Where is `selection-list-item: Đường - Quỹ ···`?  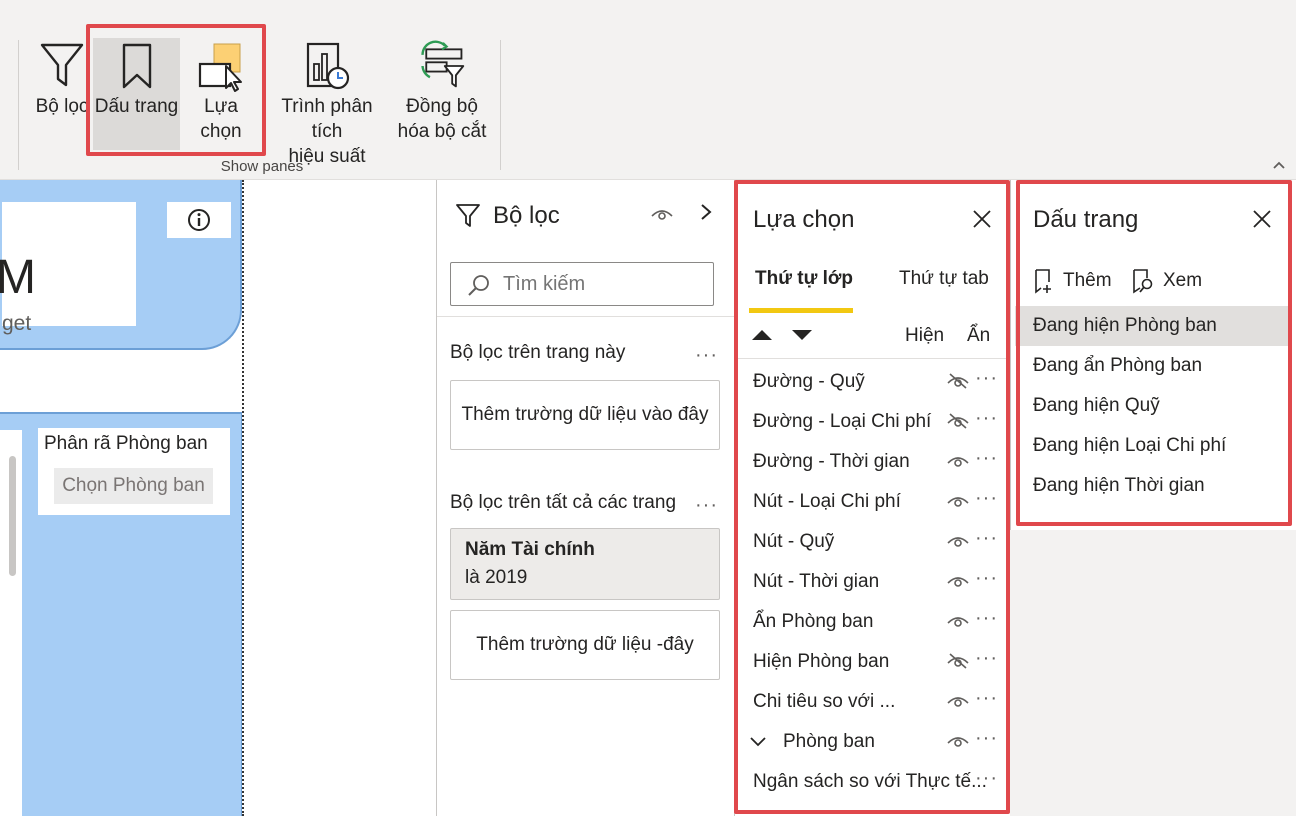 selection-list-item: Đường - Quỹ ··· is located at coordinates (873, 383).